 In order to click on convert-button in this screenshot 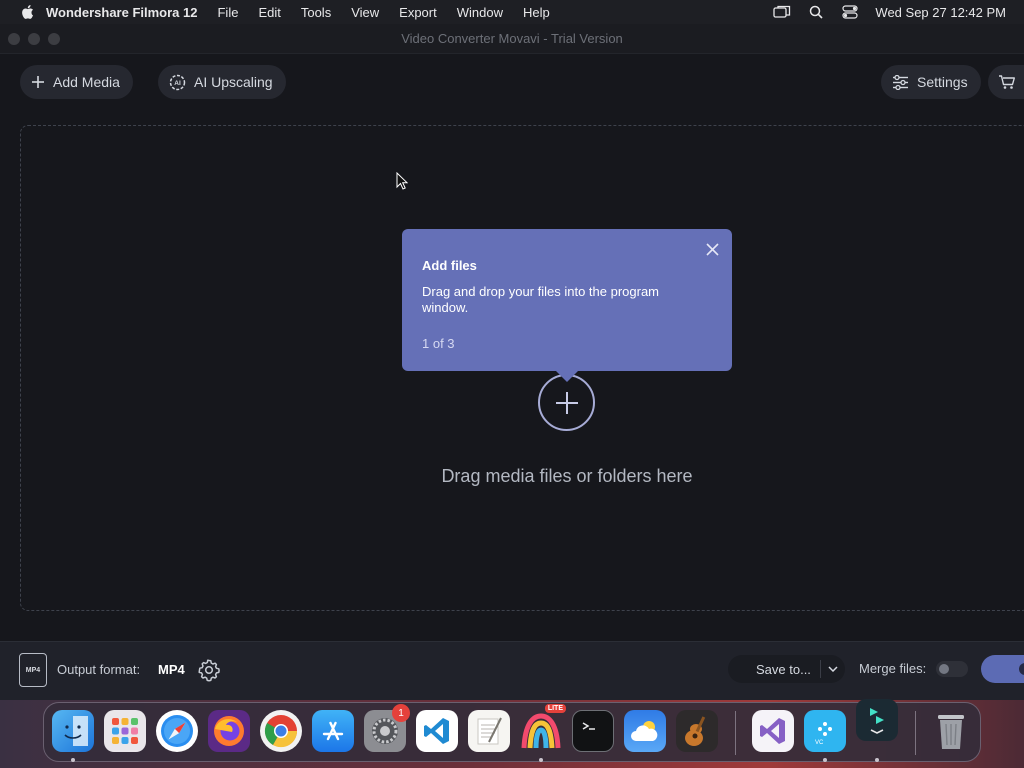, I will do `click(1002, 669)`.